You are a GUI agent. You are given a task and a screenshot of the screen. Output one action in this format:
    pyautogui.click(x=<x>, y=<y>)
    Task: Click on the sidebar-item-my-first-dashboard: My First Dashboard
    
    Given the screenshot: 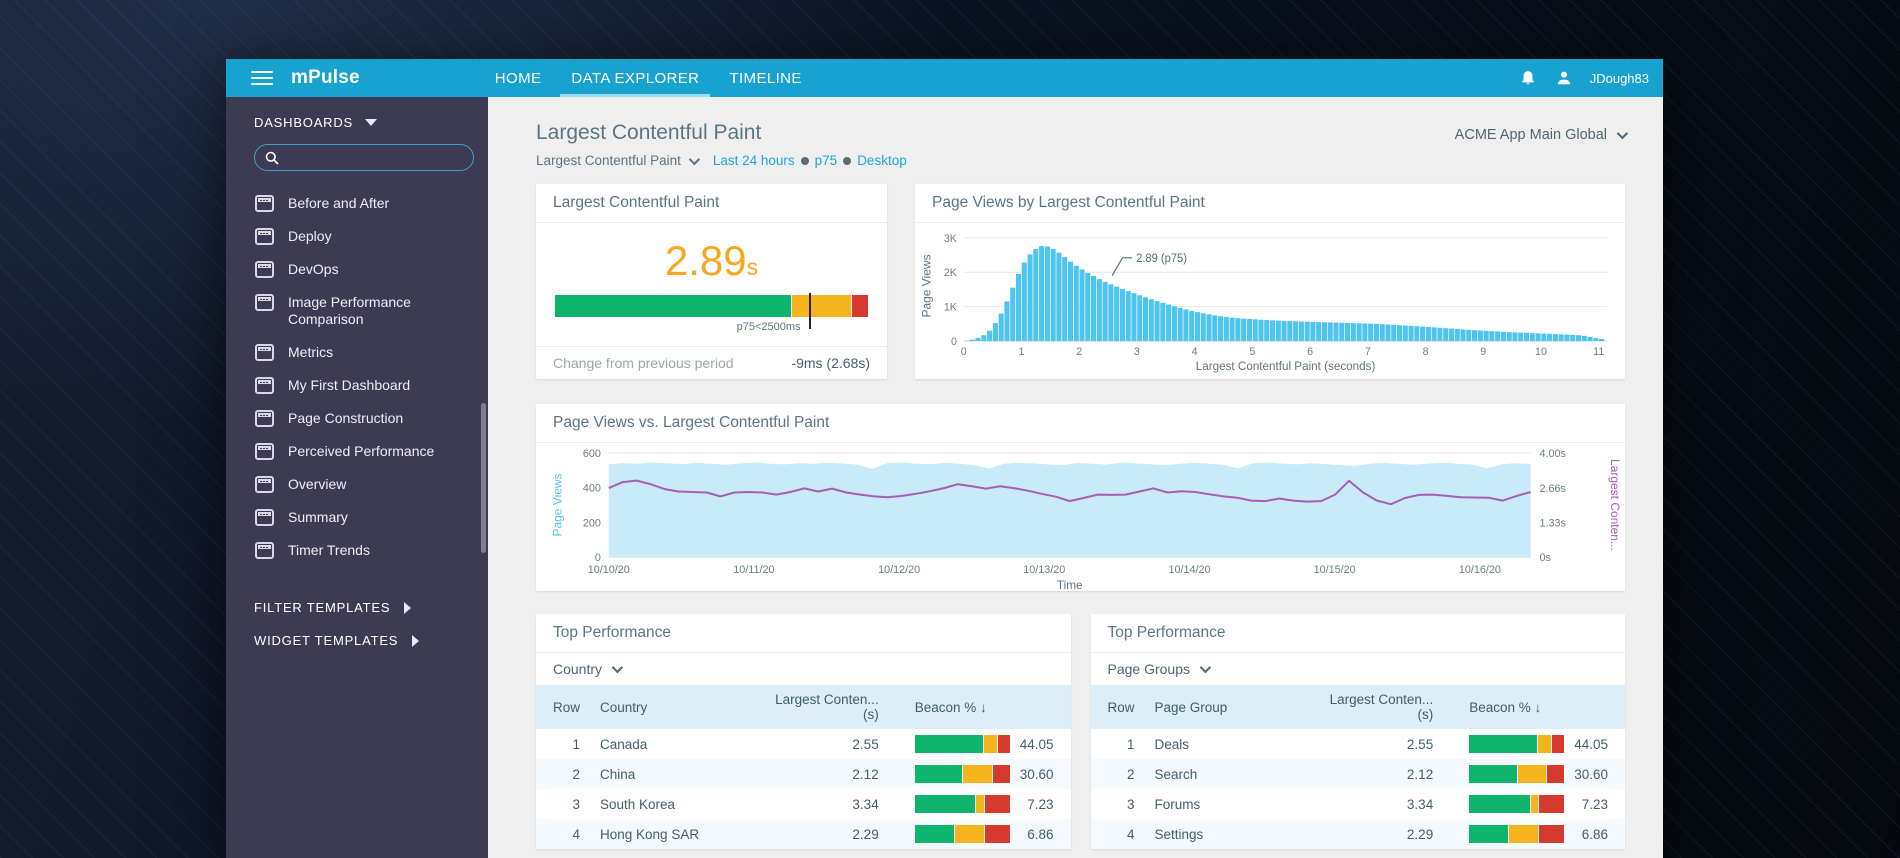 What is the action you would take?
    pyautogui.click(x=357, y=385)
    